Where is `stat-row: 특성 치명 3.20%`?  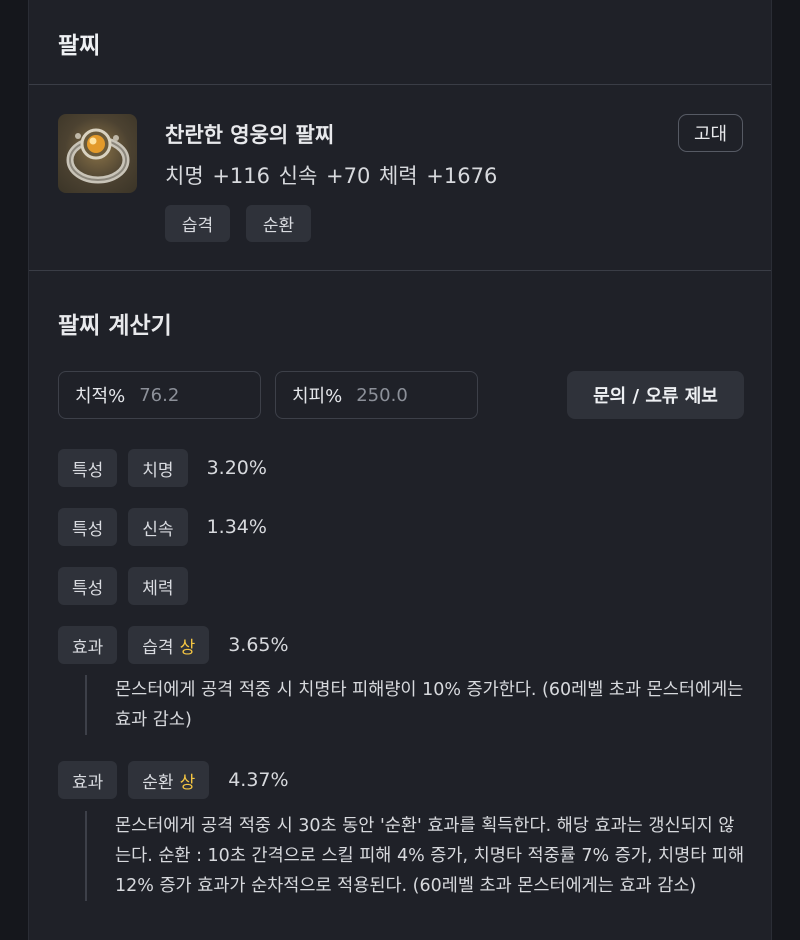 stat-row: 특성 치명 3.20% is located at coordinates (162, 468).